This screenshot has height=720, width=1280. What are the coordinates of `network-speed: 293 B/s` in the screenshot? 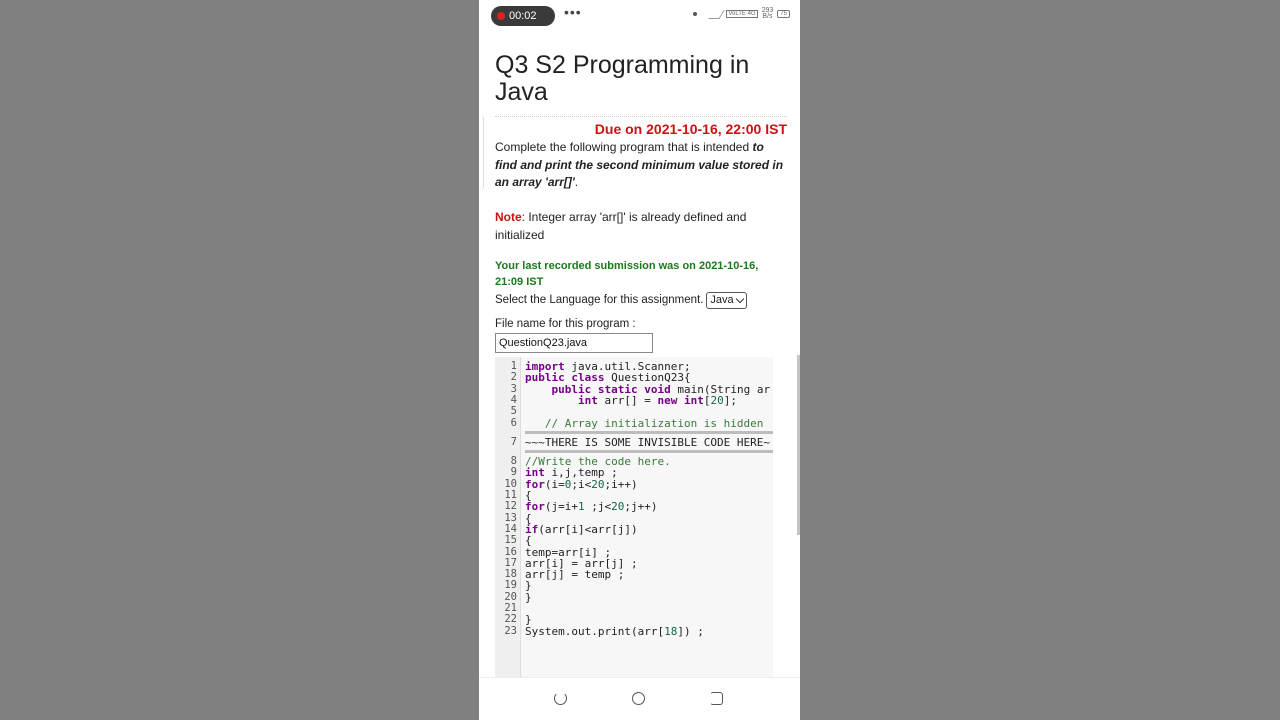 It's located at (767, 13).